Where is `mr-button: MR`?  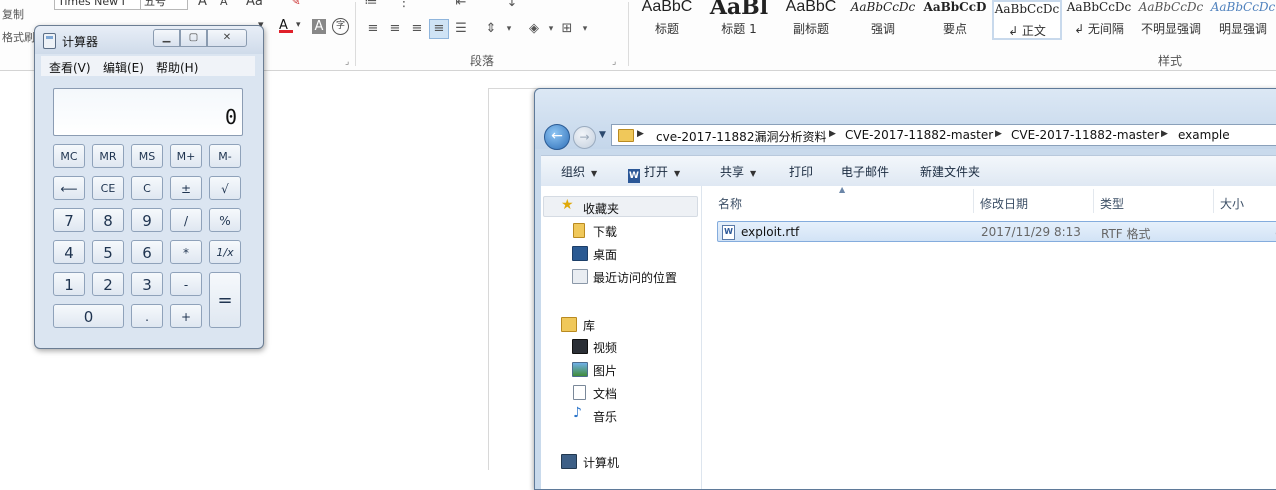
mr-button: MR is located at coordinates (108, 156).